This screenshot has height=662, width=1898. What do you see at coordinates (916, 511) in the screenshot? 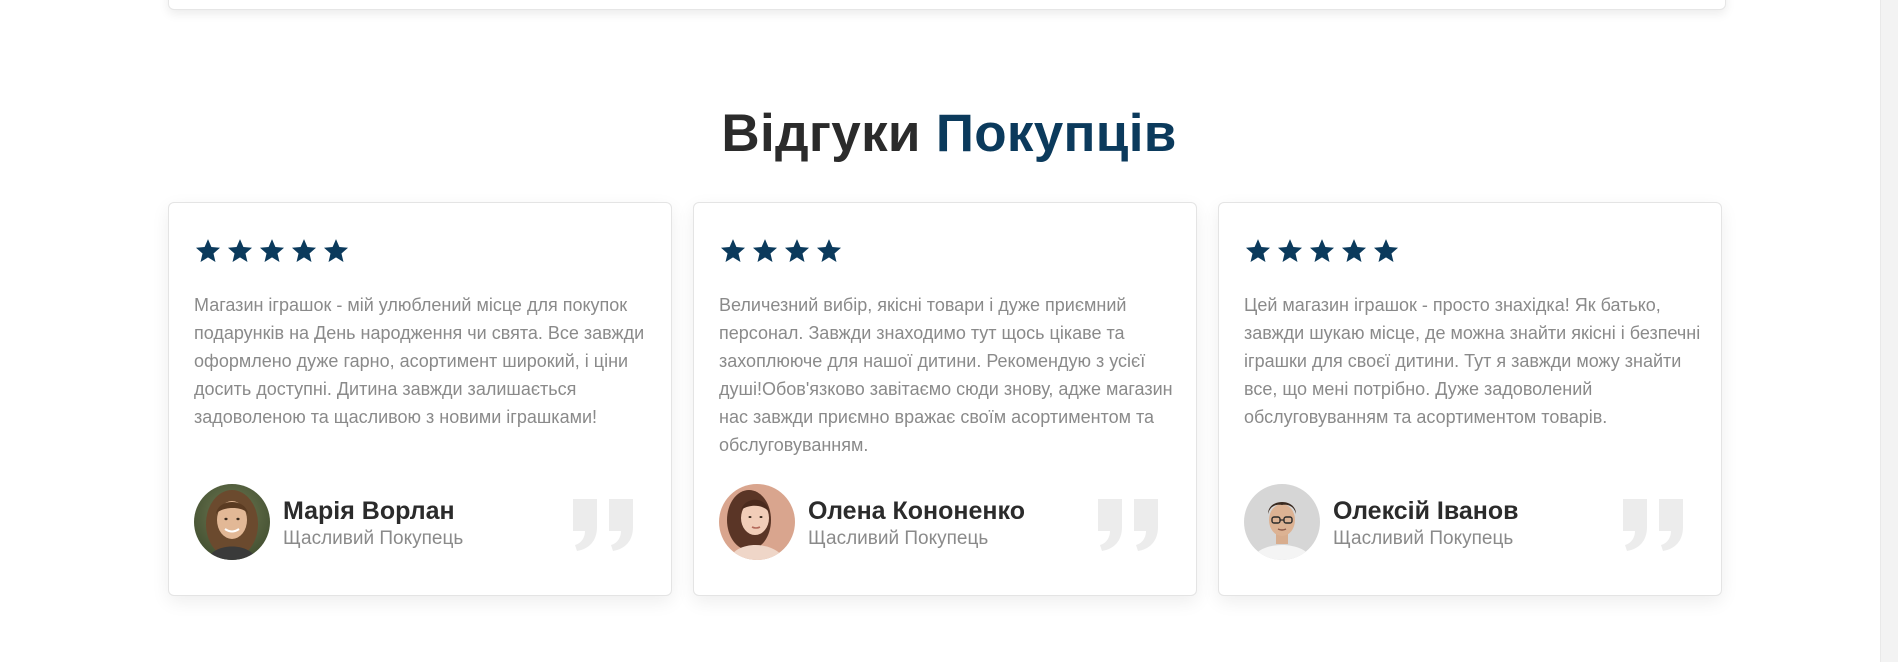
I see `author-name: Олена Кононенко` at bounding box center [916, 511].